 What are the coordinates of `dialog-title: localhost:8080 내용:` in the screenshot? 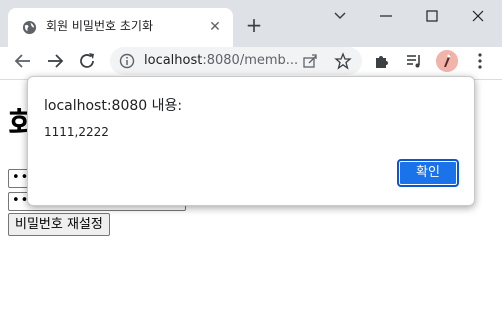 It's located at (113, 106).